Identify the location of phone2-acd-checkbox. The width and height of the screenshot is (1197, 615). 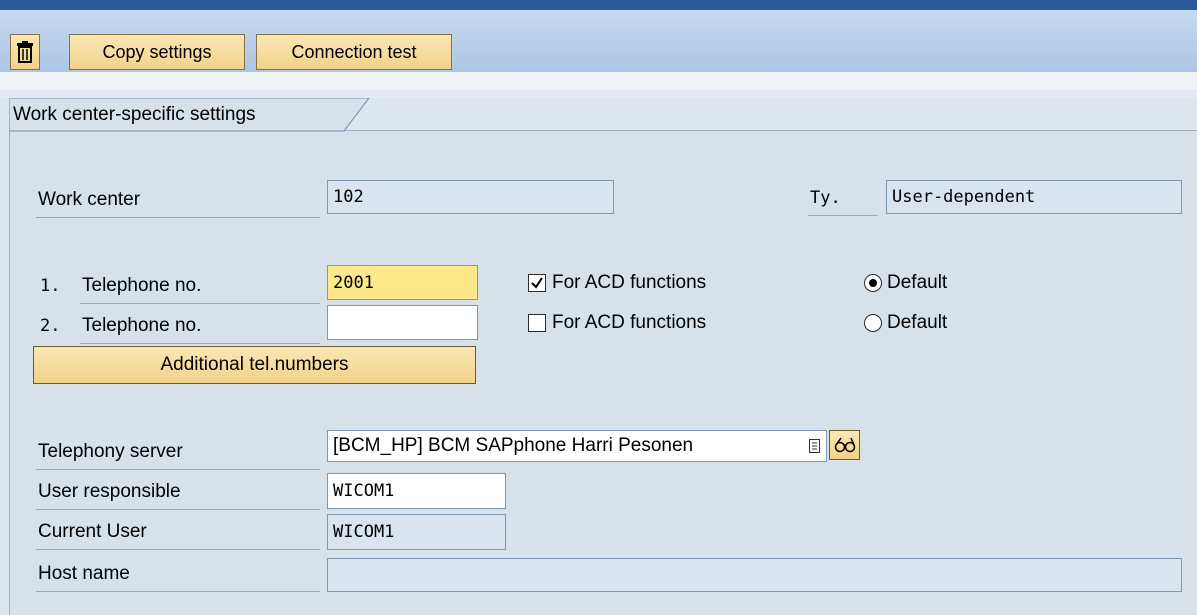
(537, 323).